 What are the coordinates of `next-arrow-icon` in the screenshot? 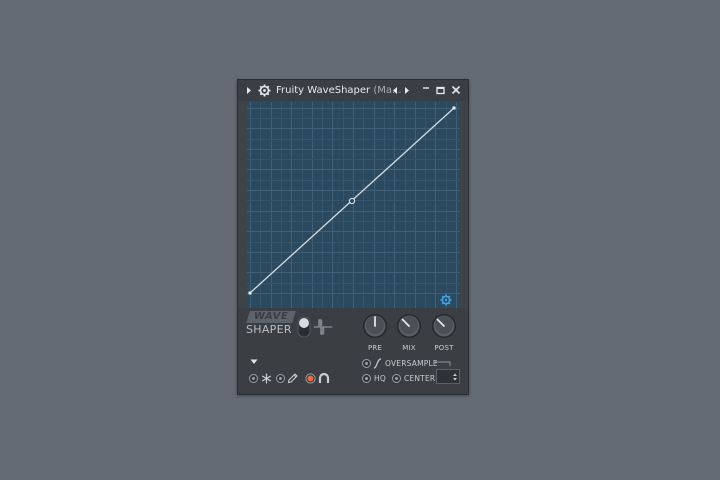 It's located at (407, 90).